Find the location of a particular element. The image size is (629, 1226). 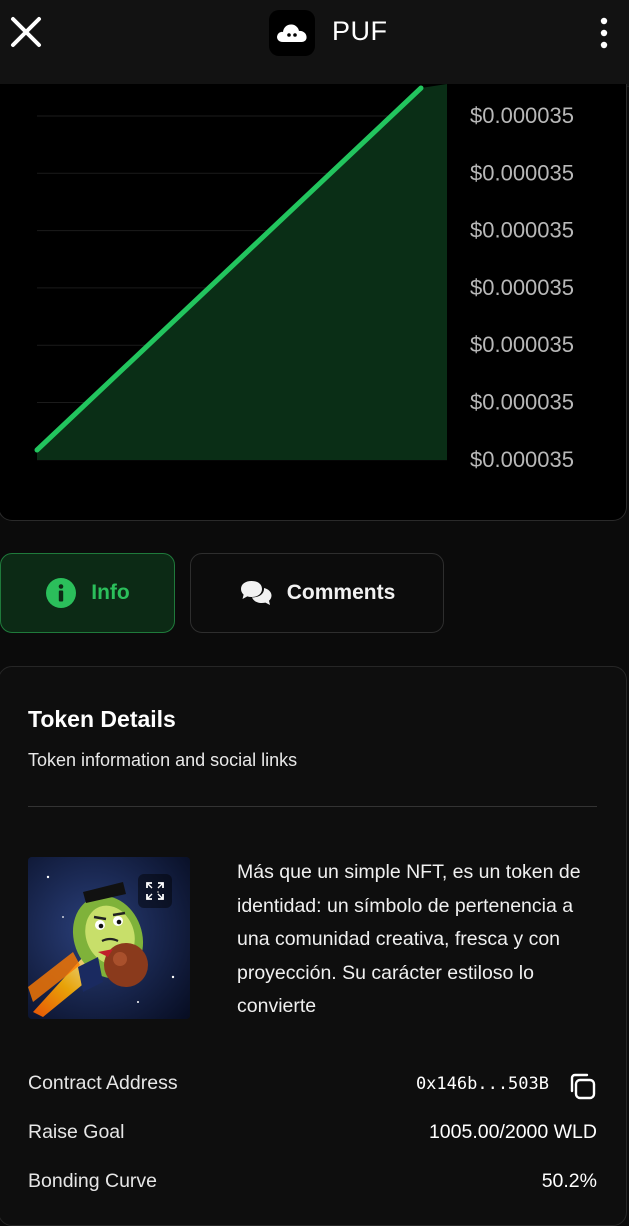

cloud-logo-icon is located at coordinates (292, 33).